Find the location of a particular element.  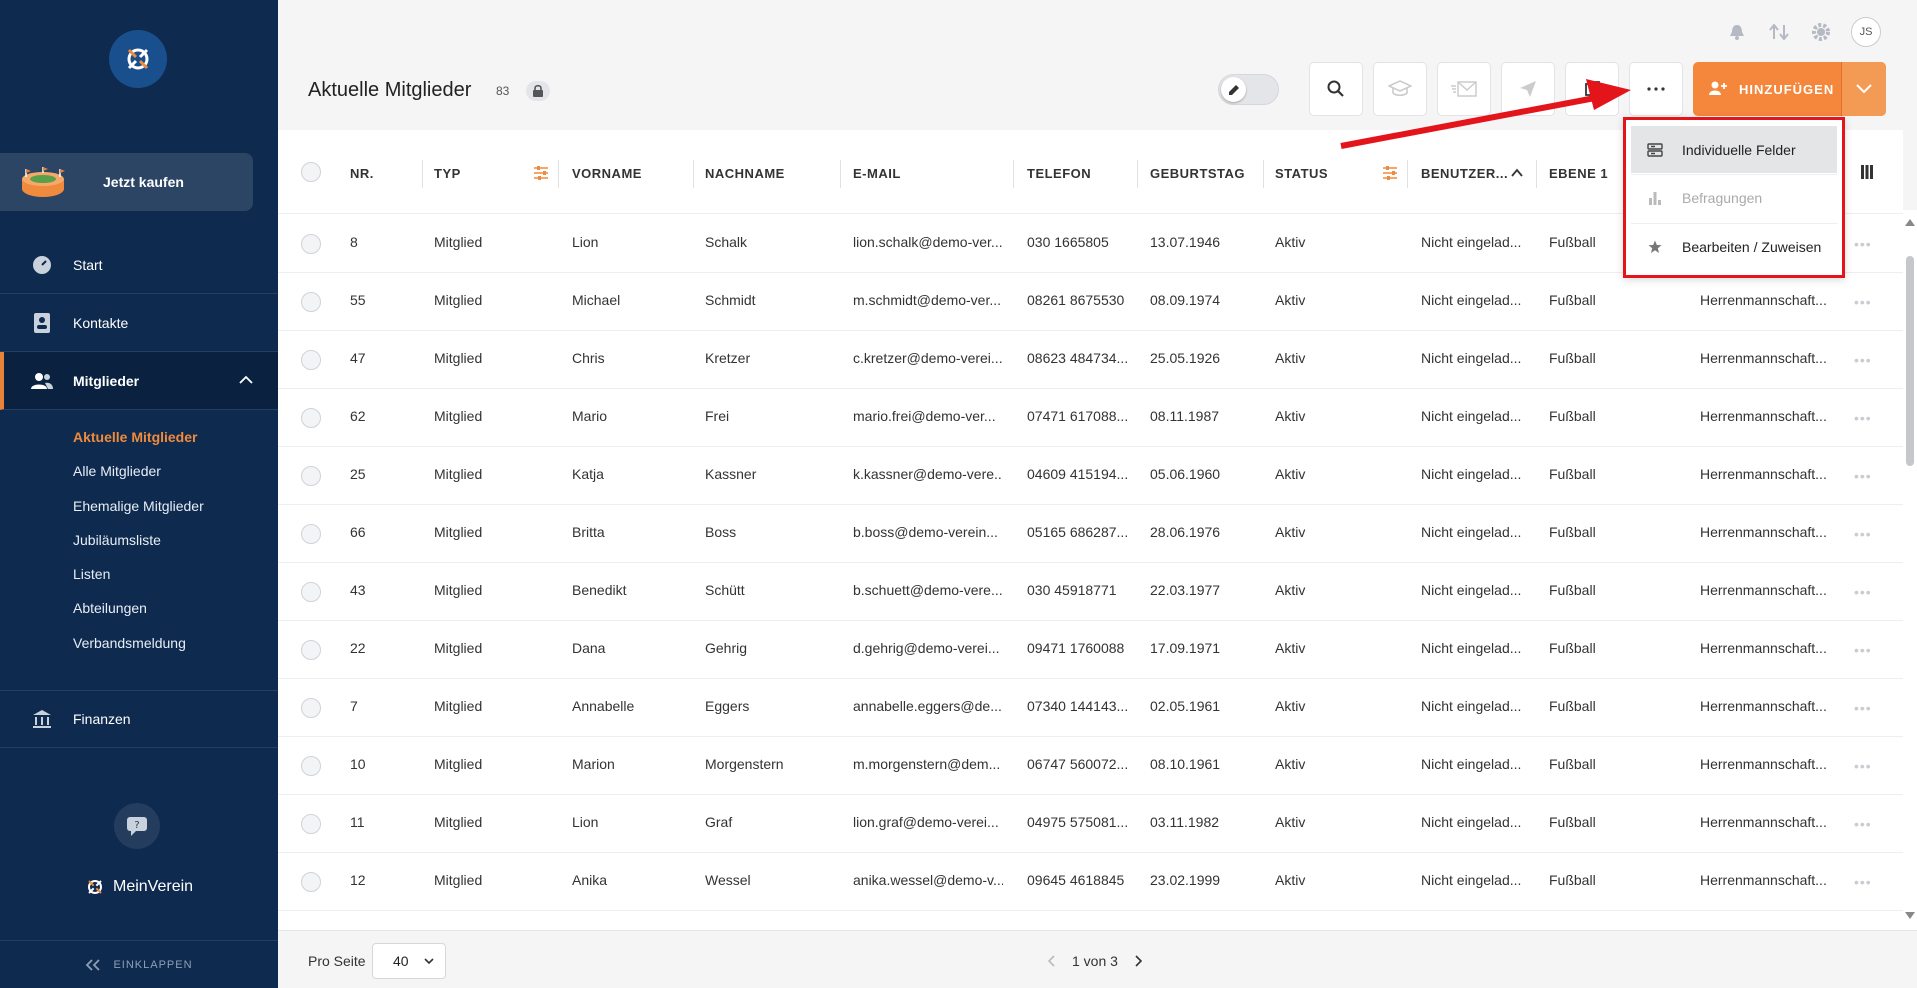

col-vorname: VORNAME is located at coordinates (607, 174).